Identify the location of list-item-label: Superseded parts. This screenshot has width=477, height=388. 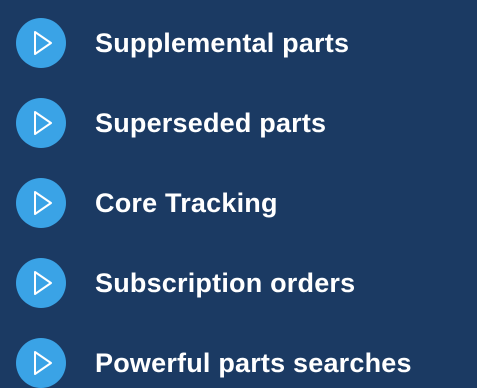
(211, 123).